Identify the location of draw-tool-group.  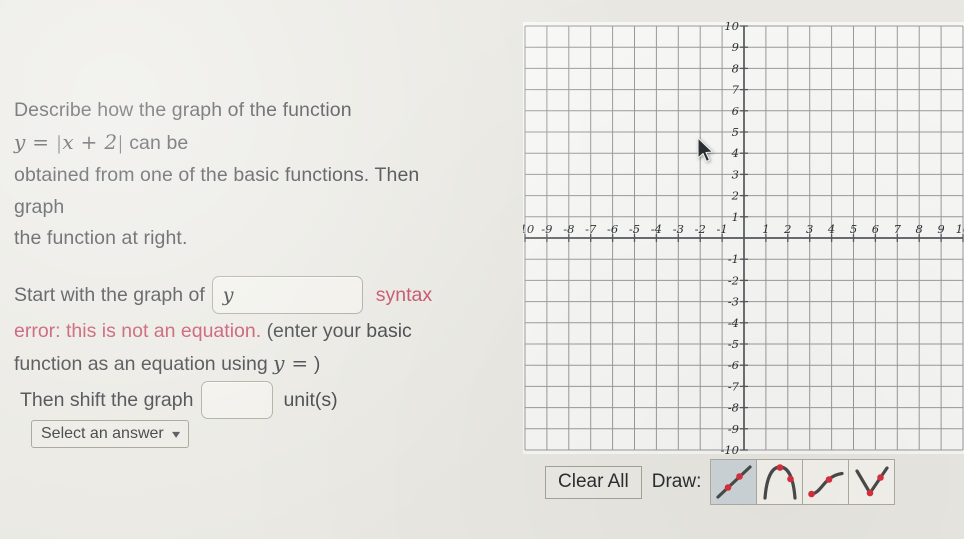
(803, 482).